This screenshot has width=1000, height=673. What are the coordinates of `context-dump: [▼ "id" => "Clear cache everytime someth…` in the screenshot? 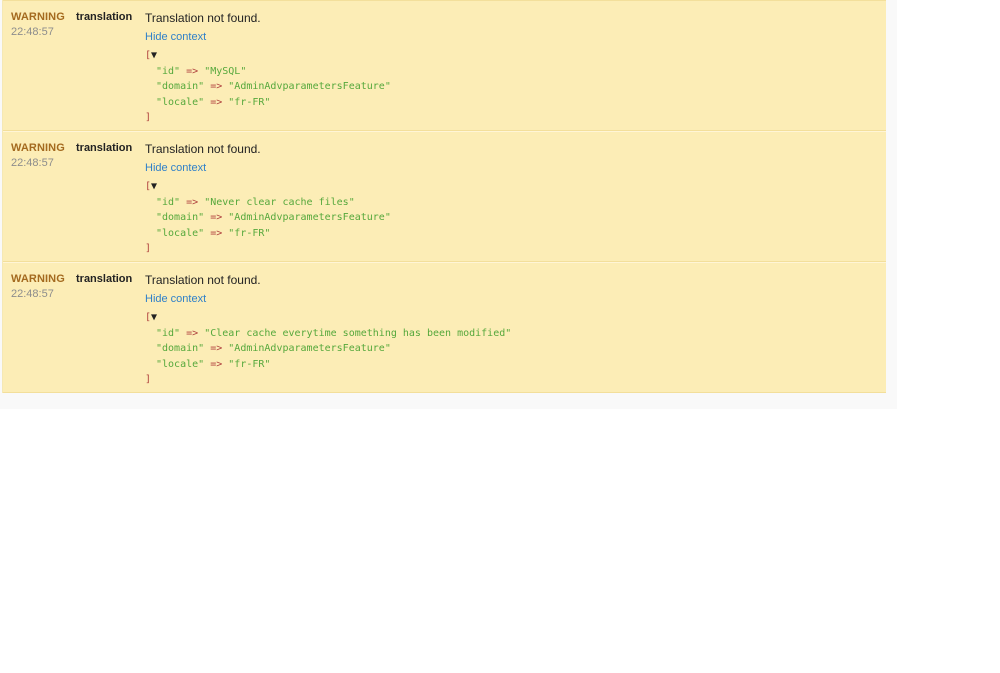 It's located at (328, 349).